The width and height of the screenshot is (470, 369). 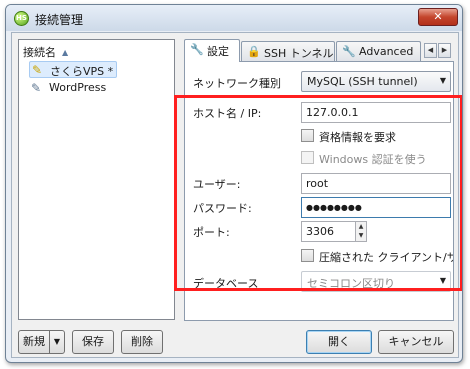 I want to click on password-label: パスワード:, so click(x=222, y=208).